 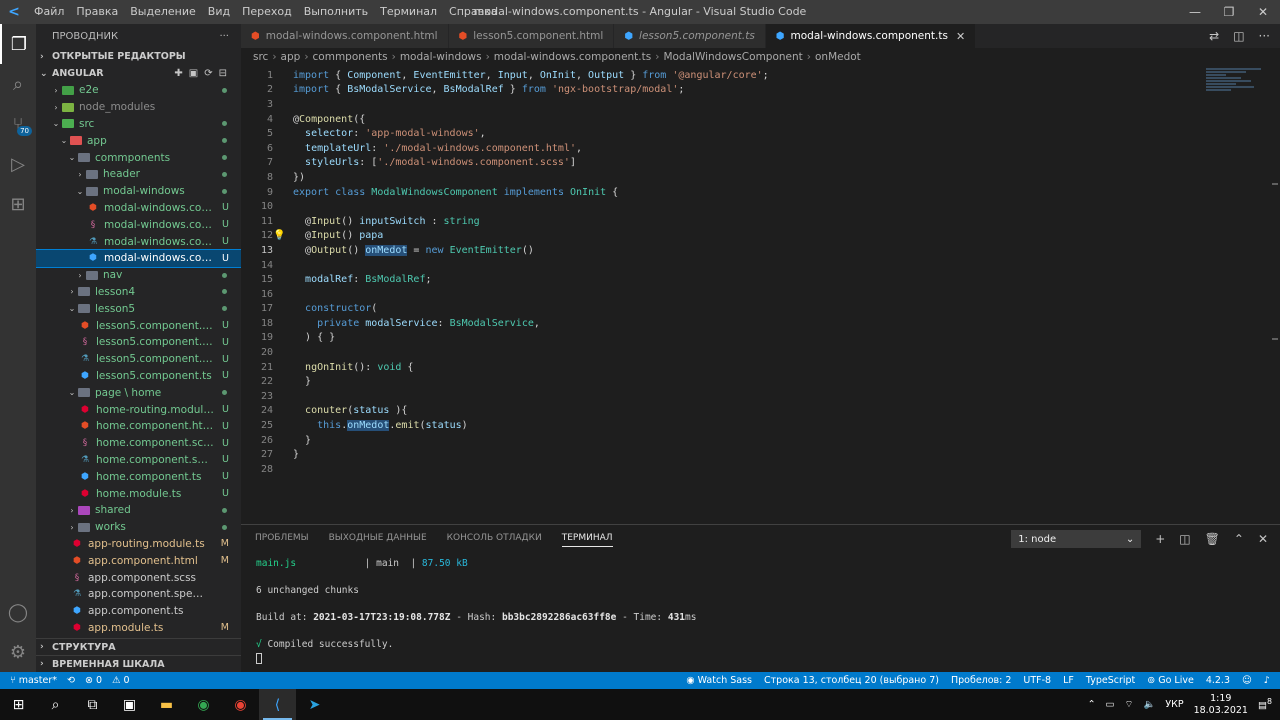 What do you see at coordinates (138, 325) in the screenshot?
I see `tree-file: ⬢ lesson5.component.html U` at bounding box center [138, 325].